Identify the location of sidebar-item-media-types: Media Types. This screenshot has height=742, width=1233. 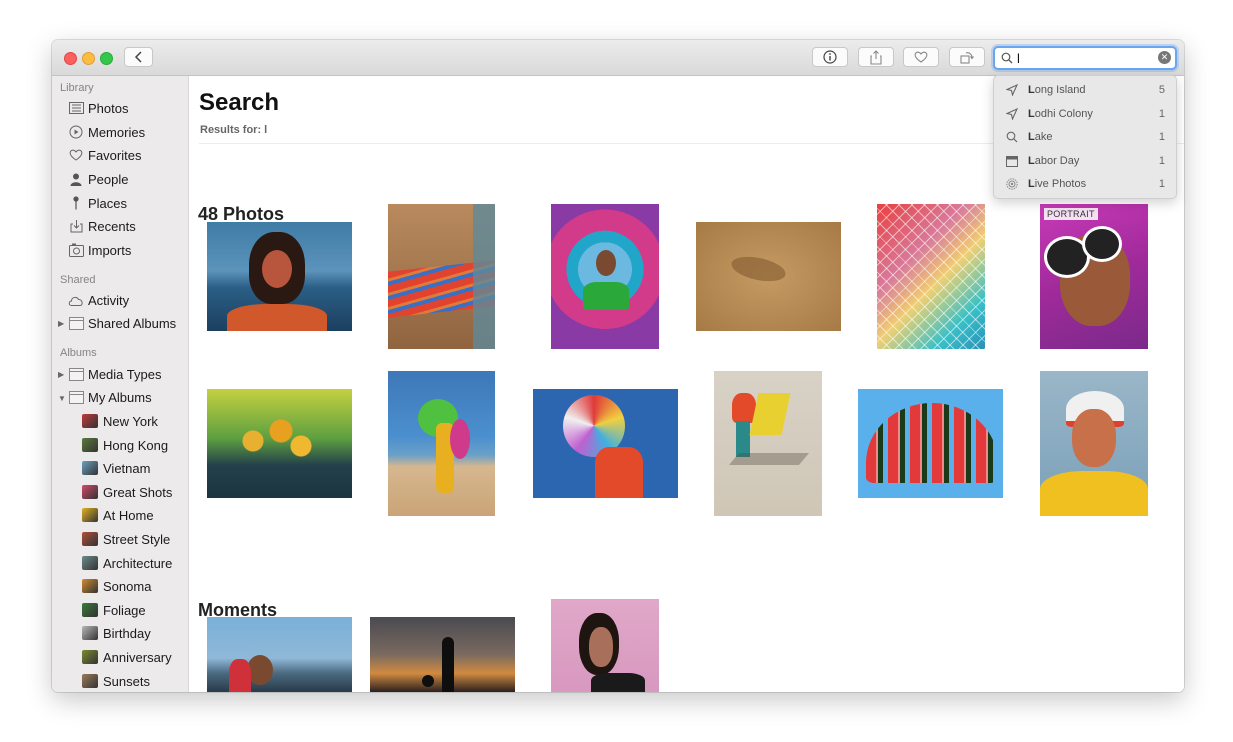
(114, 374).